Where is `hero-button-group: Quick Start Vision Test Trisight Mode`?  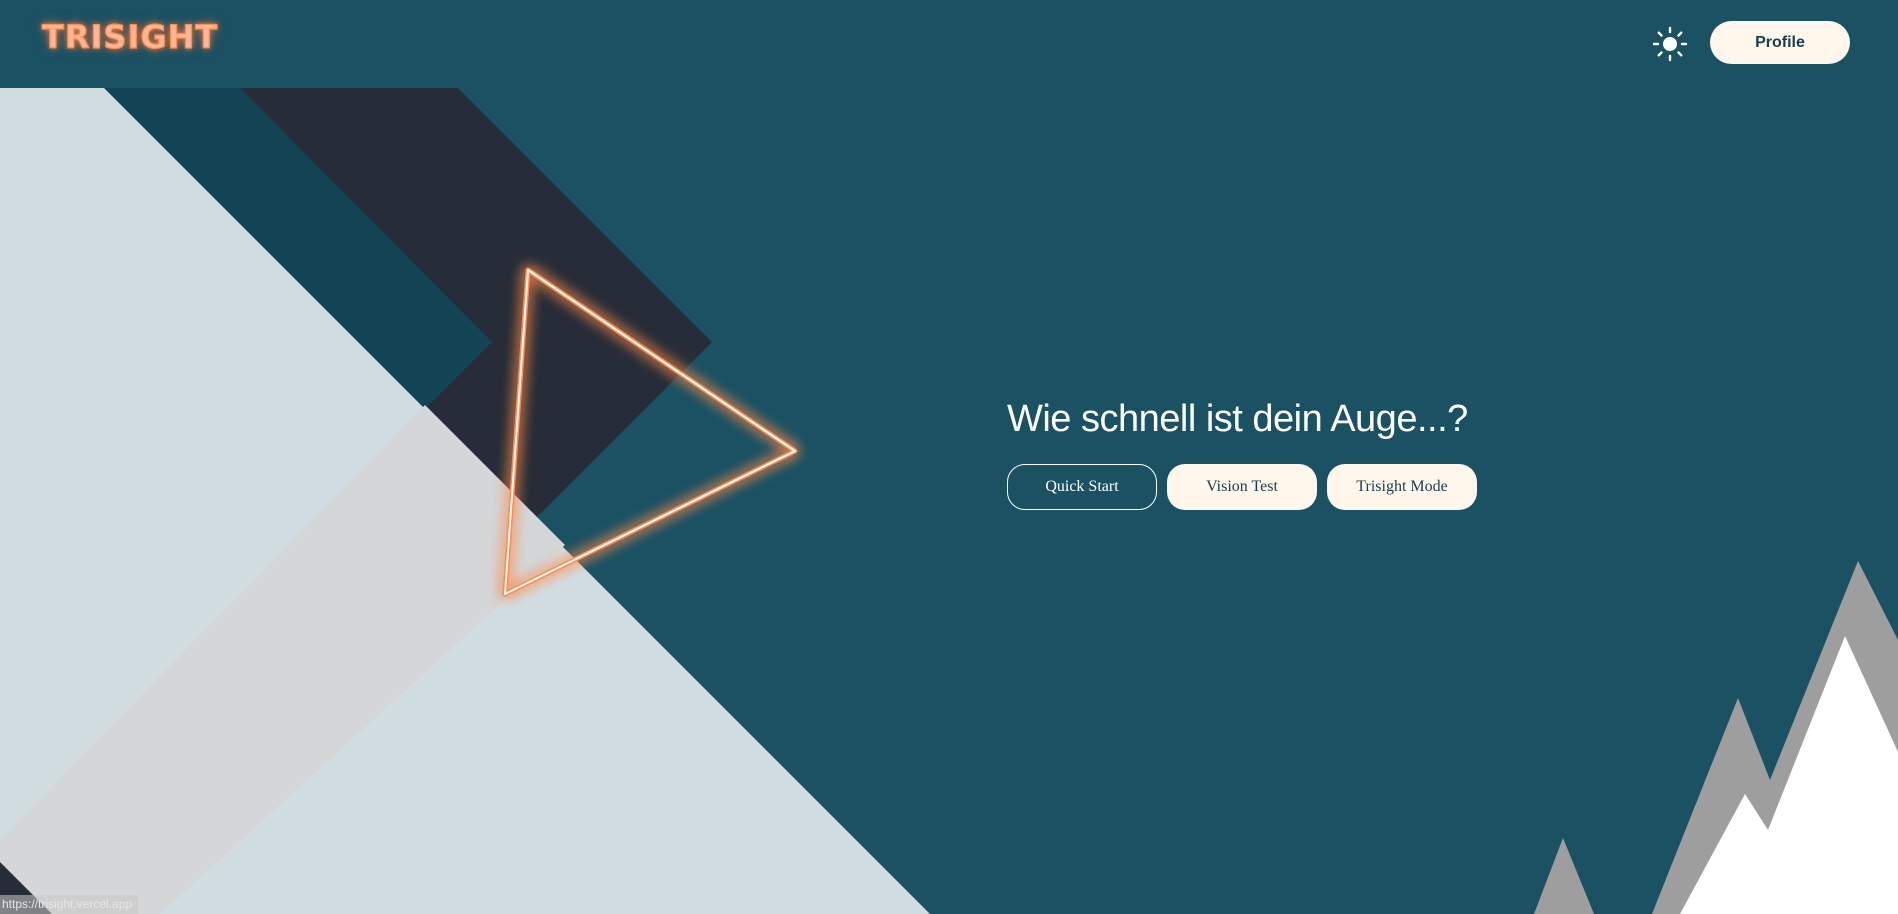
hero-button-group: Quick Start Vision Test Trisight Mode is located at coordinates (1242, 487).